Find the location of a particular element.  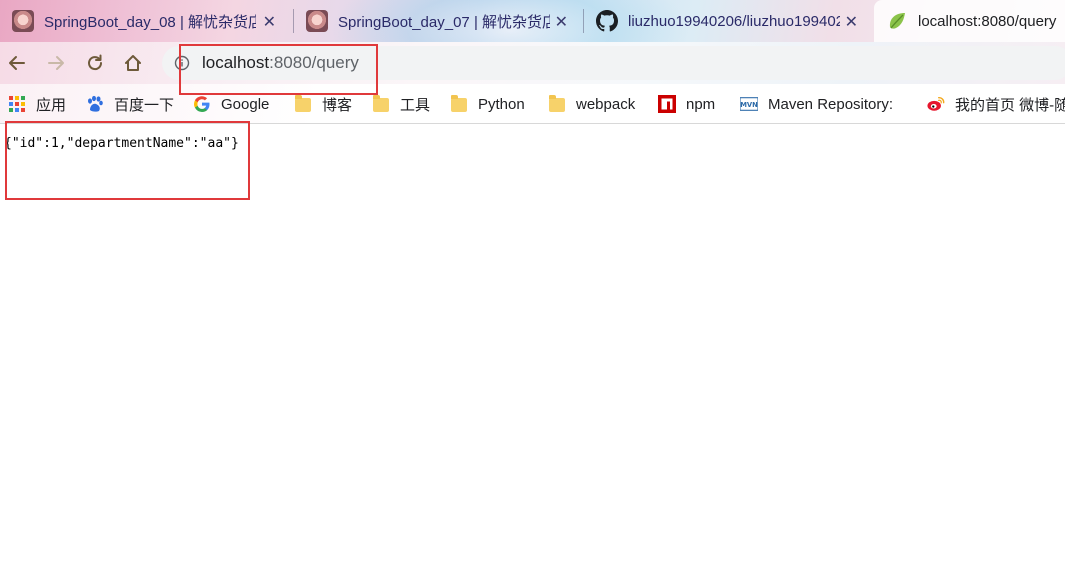

bookmark-label: 我的首页 微博-随时 is located at coordinates (1010, 105).